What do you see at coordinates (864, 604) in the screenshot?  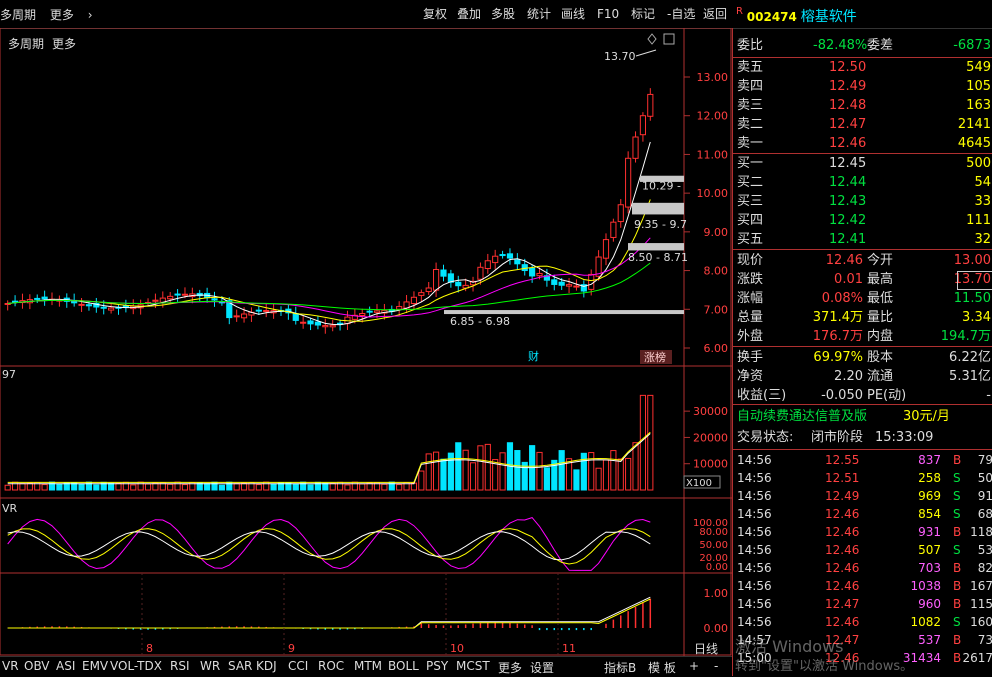 I see `tick-row: 14:56 12.47 960 B 115` at bounding box center [864, 604].